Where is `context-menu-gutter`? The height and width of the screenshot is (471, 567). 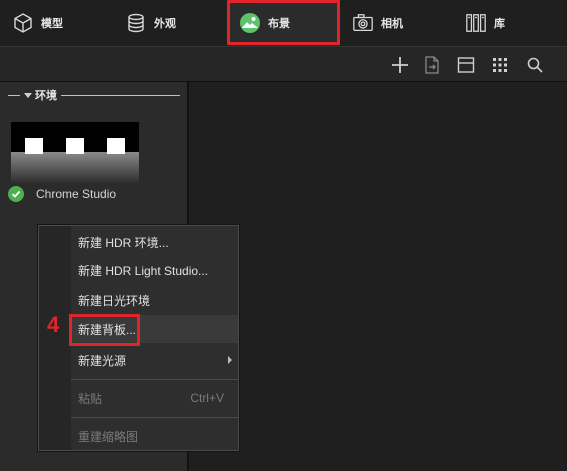 context-menu-gutter is located at coordinates (55, 338).